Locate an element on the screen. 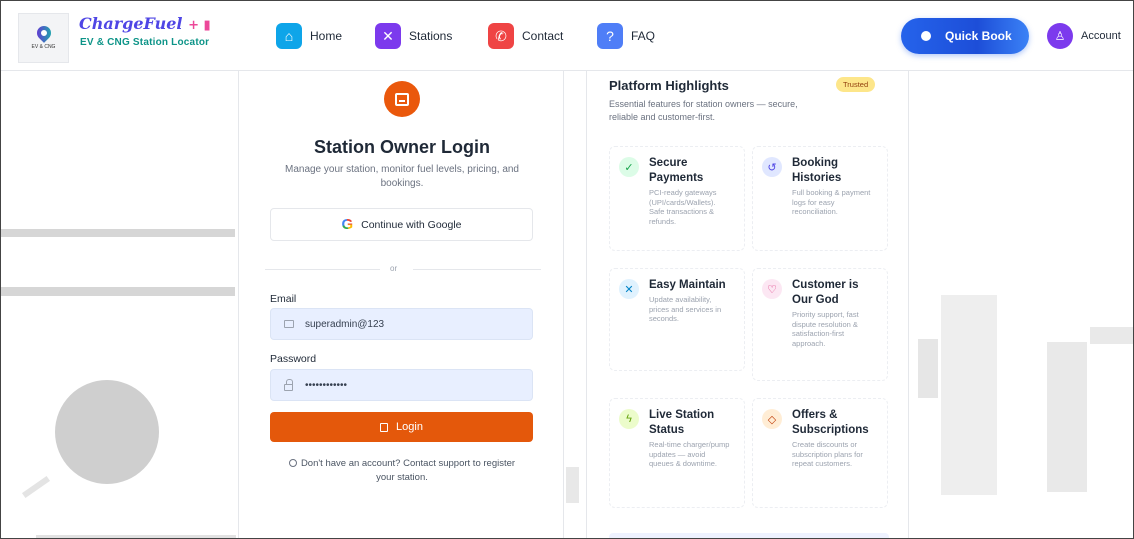  heart-icon: ♡ is located at coordinates (772, 289).